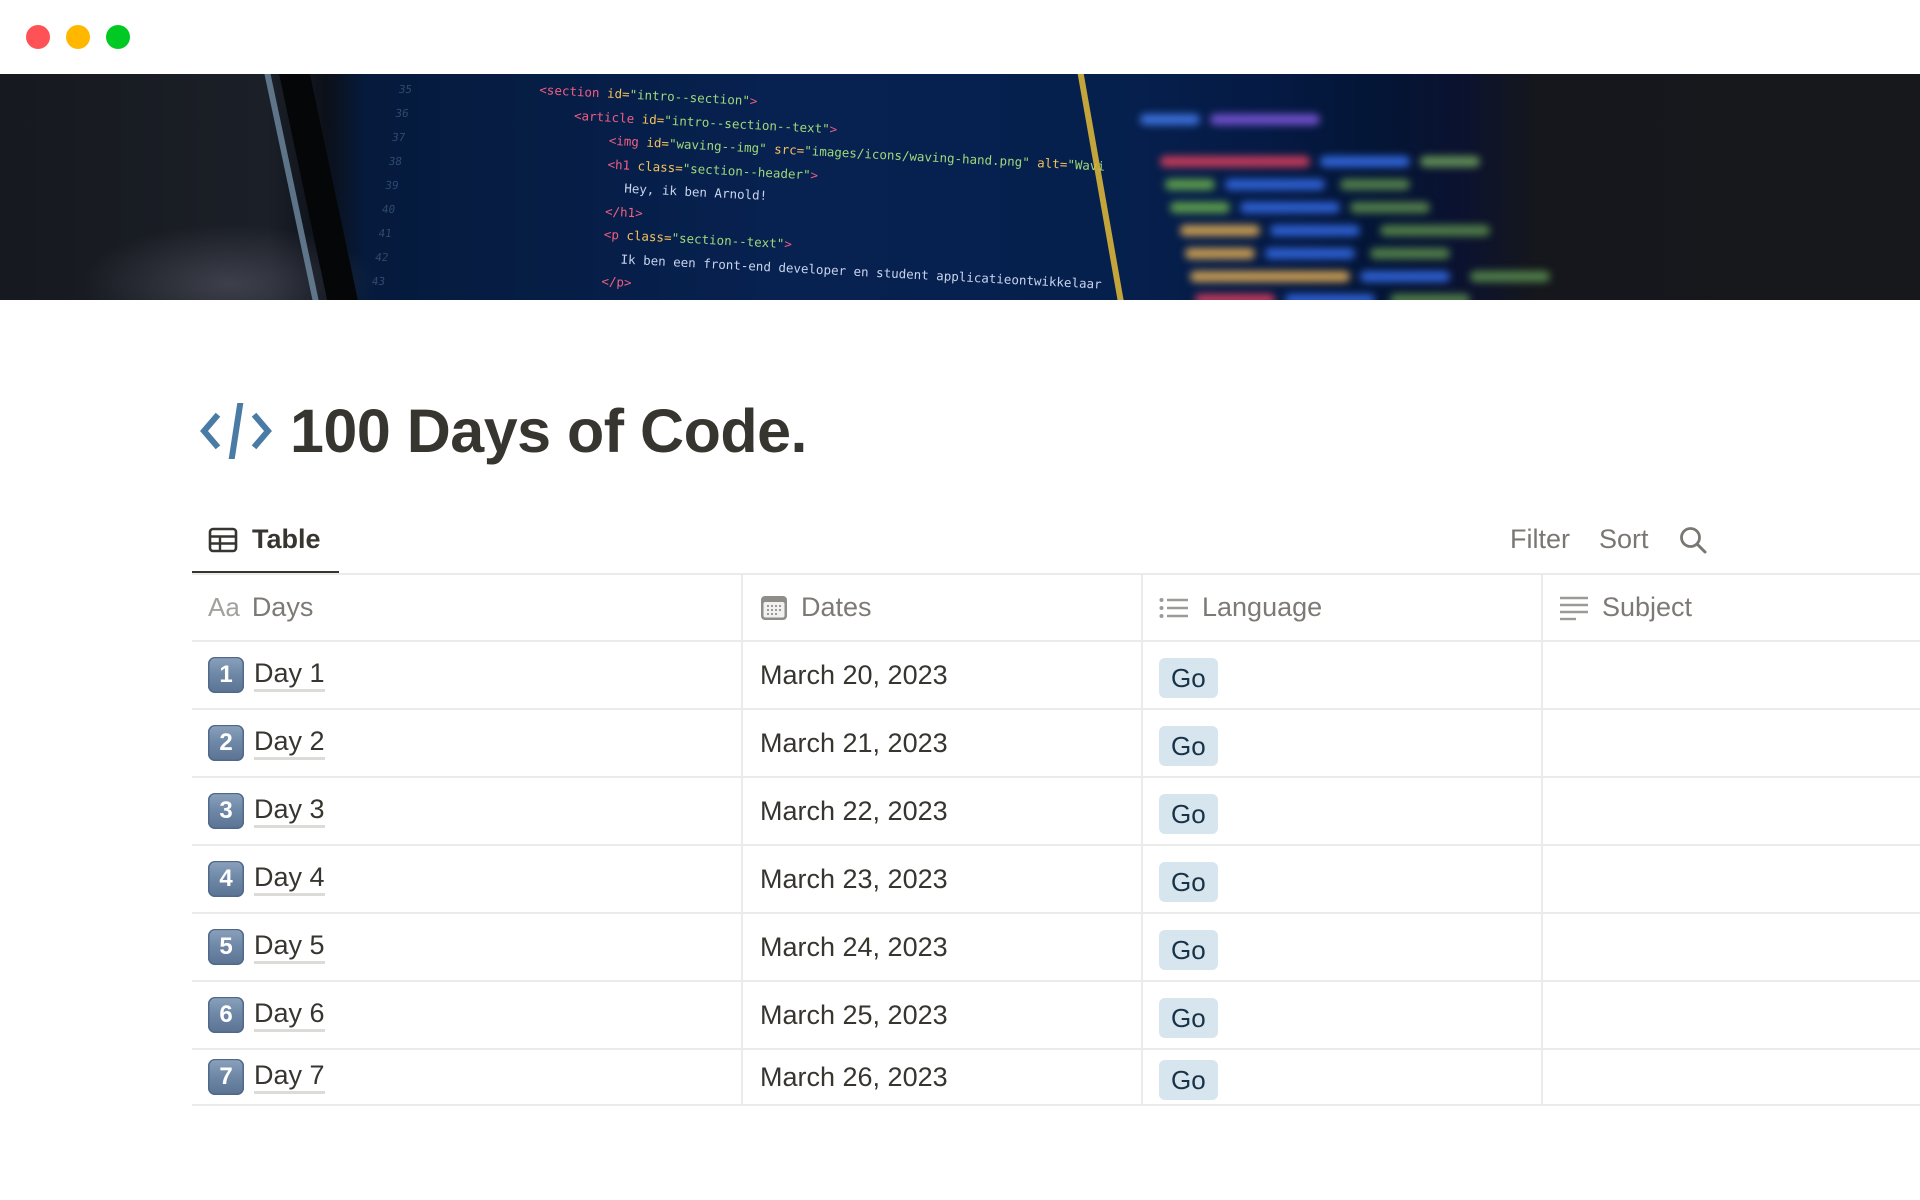  What do you see at coordinates (1731, 607) in the screenshot?
I see `column-header-subject: Subject` at bounding box center [1731, 607].